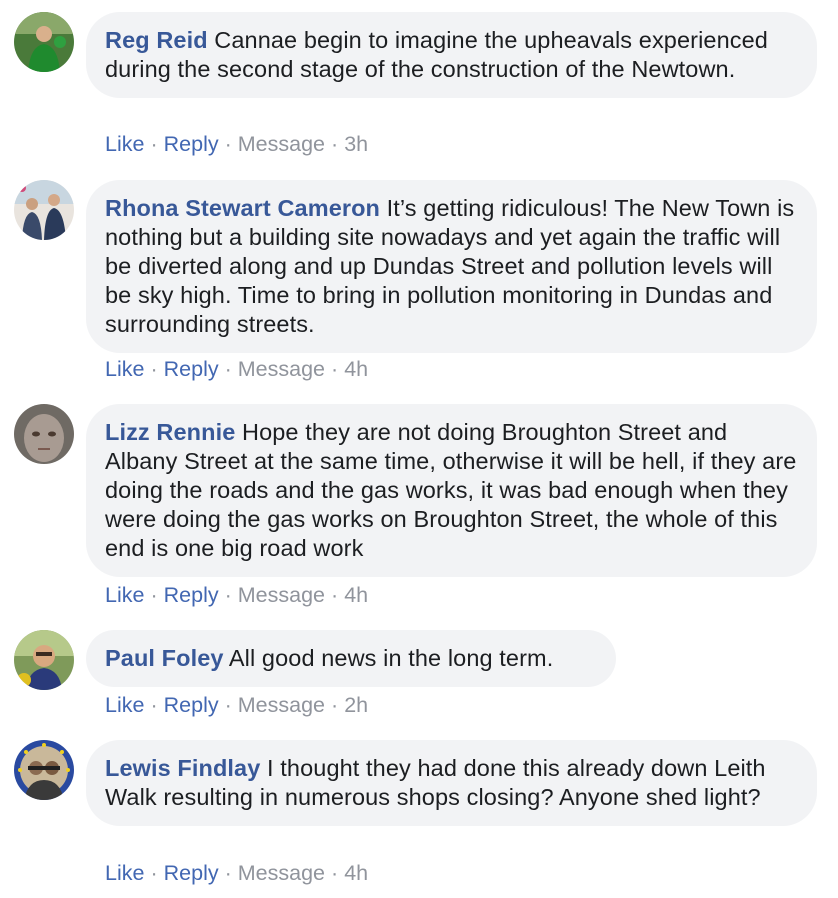 The width and height of the screenshot is (838, 898). What do you see at coordinates (164, 658) in the screenshot?
I see `author-name: Paul Foley` at bounding box center [164, 658].